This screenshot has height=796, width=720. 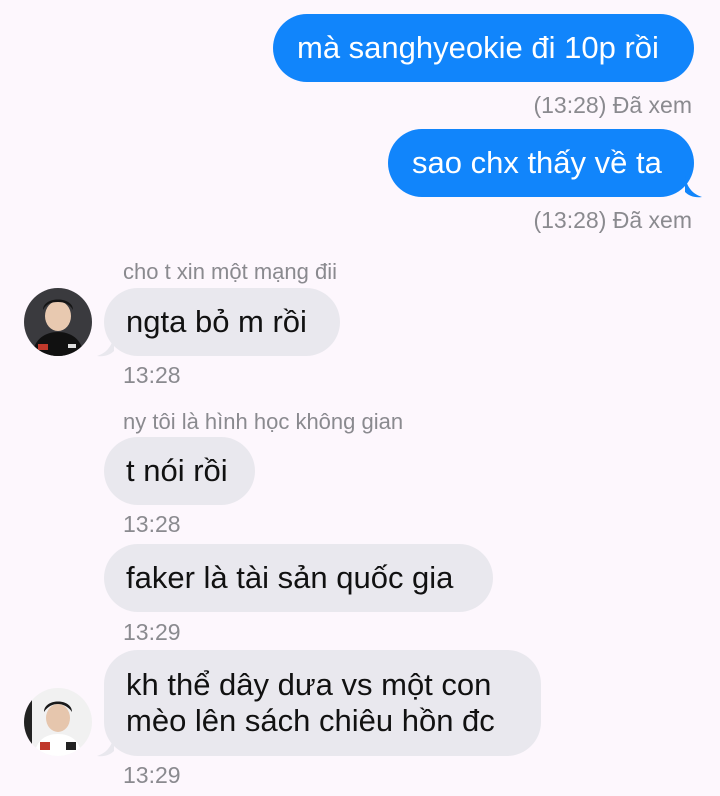 What do you see at coordinates (309, 684) in the screenshot?
I see `message-text-line: kh thể dây dưa vs một con` at bounding box center [309, 684].